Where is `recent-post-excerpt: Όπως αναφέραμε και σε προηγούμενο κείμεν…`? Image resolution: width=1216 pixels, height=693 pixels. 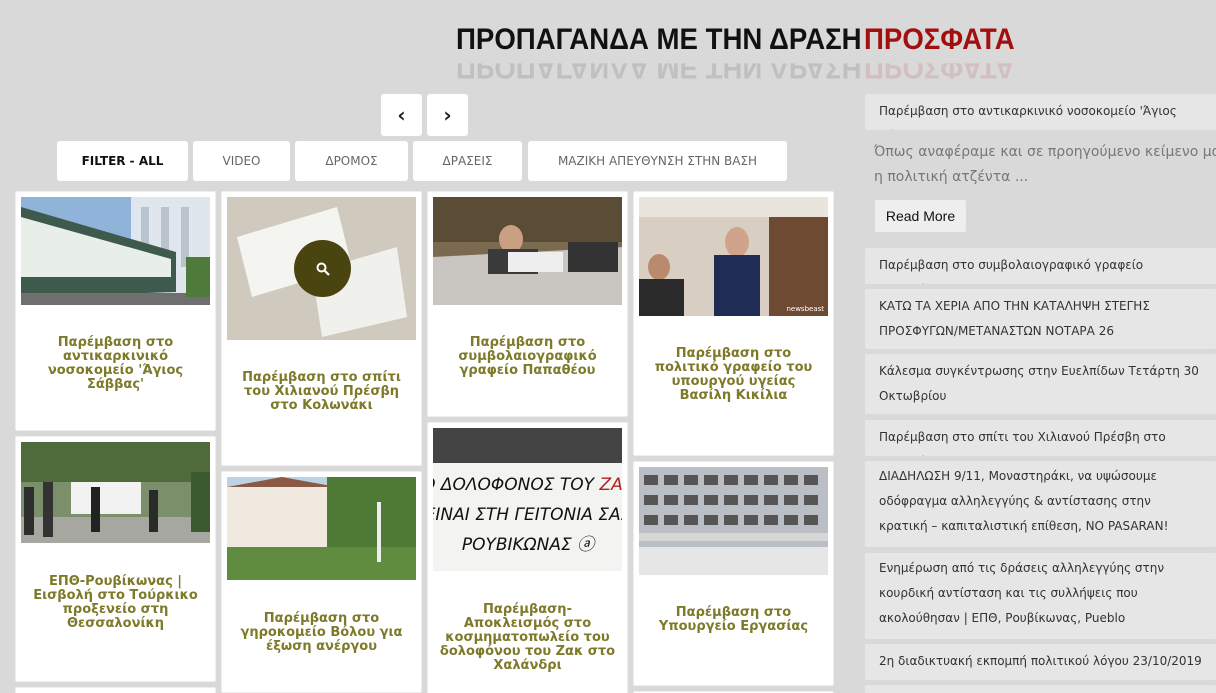
recent-post-excerpt: Όπως αναφέραμε και σε προηγούμενο κείμεν… is located at coordinates (1045, 165).